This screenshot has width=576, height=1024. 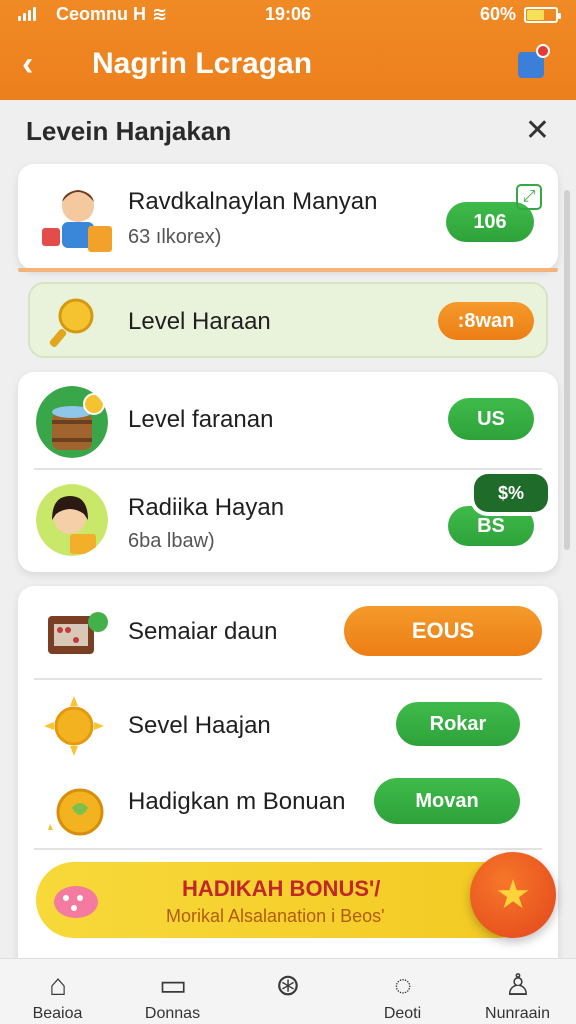 I want to click on list-item: Ravdkalnaylan Manyan 63 ılkorex) 106 ⤢, so click(x=288, y=217).